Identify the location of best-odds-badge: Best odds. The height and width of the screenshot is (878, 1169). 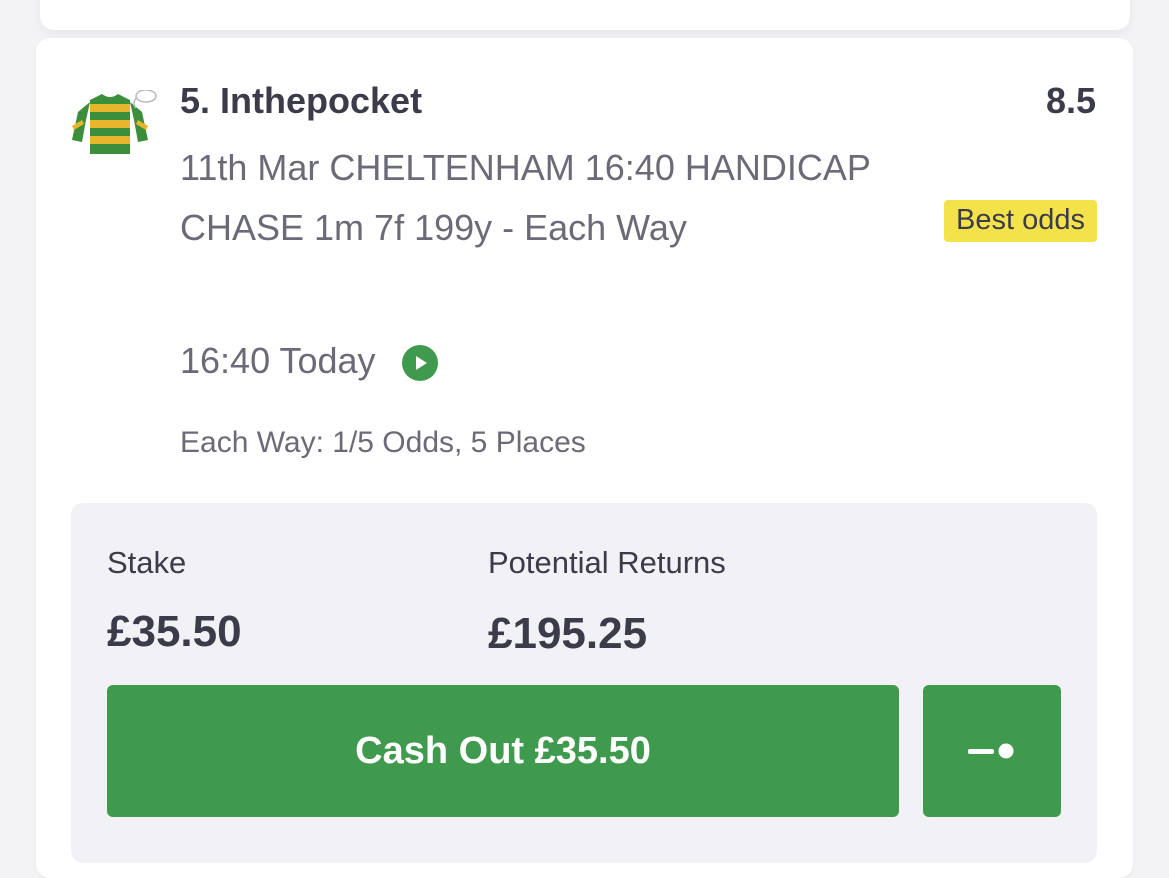
(1020, 221).